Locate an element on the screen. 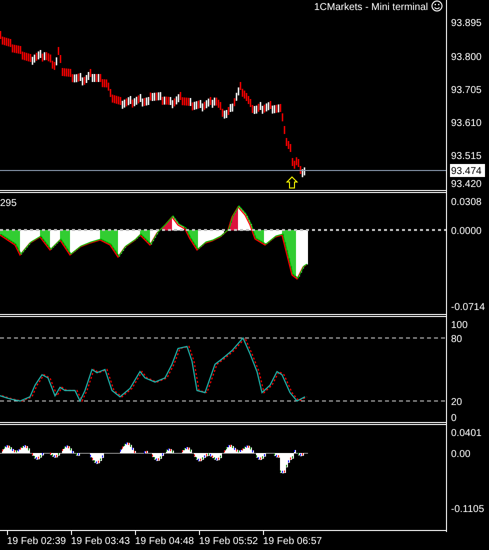 The height and width of the screenshot is (550, 489). time-axis-label: 19 Feb 03:43 is located at coordinates (100, 541).